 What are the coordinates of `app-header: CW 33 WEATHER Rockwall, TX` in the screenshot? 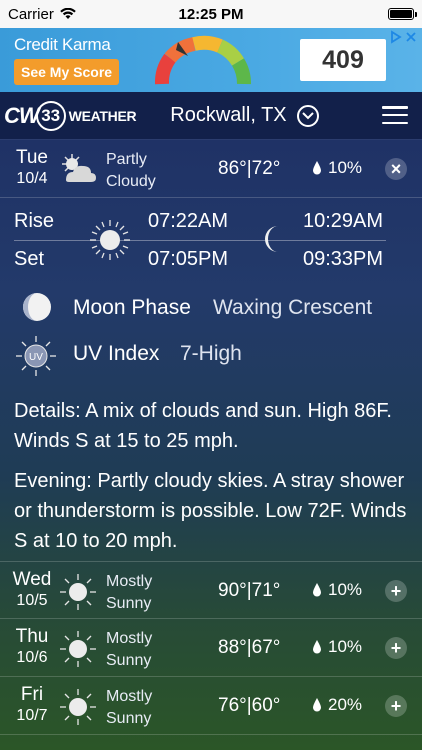 It's located at (211, 116).